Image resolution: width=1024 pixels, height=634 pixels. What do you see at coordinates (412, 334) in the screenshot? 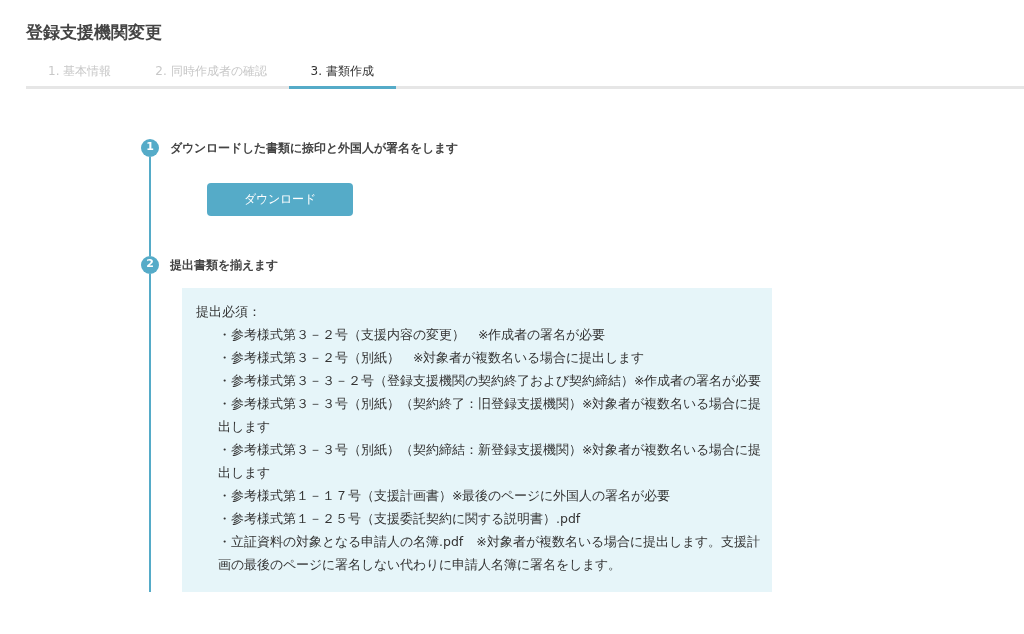
I see `document-item: ・参考様式第３－２号（支援内容の変更） ※作成者の署名が必要` at bounding box center [412, 334].